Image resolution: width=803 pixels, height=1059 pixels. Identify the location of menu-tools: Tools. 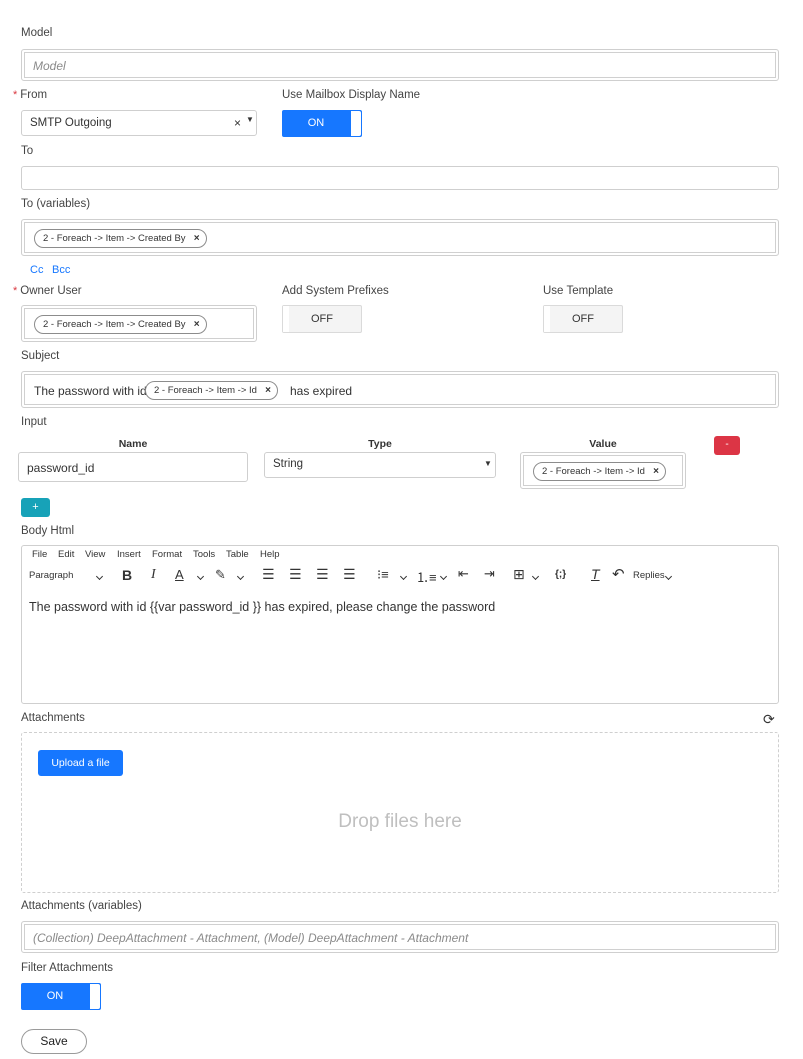
(204, 554).